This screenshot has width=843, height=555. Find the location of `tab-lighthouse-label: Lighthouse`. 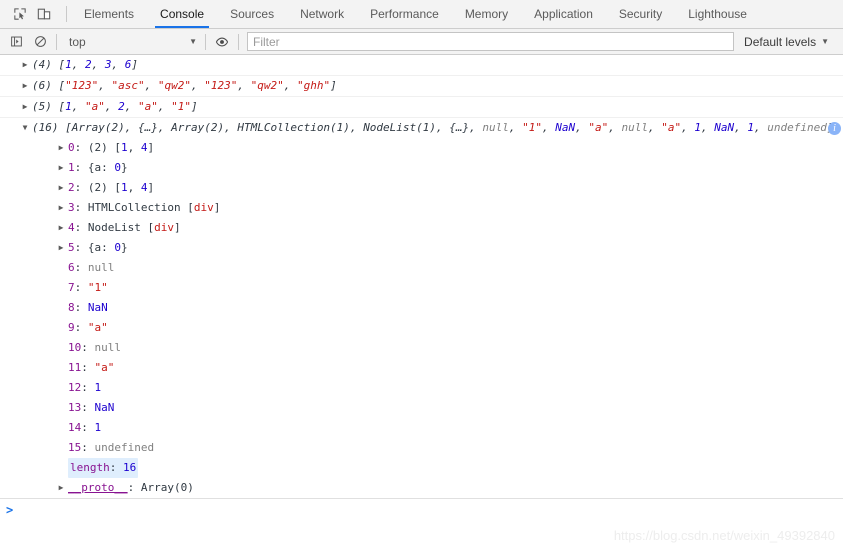

tab-lighthouse-label: Lighthouse is located at coordinates (717, 14).